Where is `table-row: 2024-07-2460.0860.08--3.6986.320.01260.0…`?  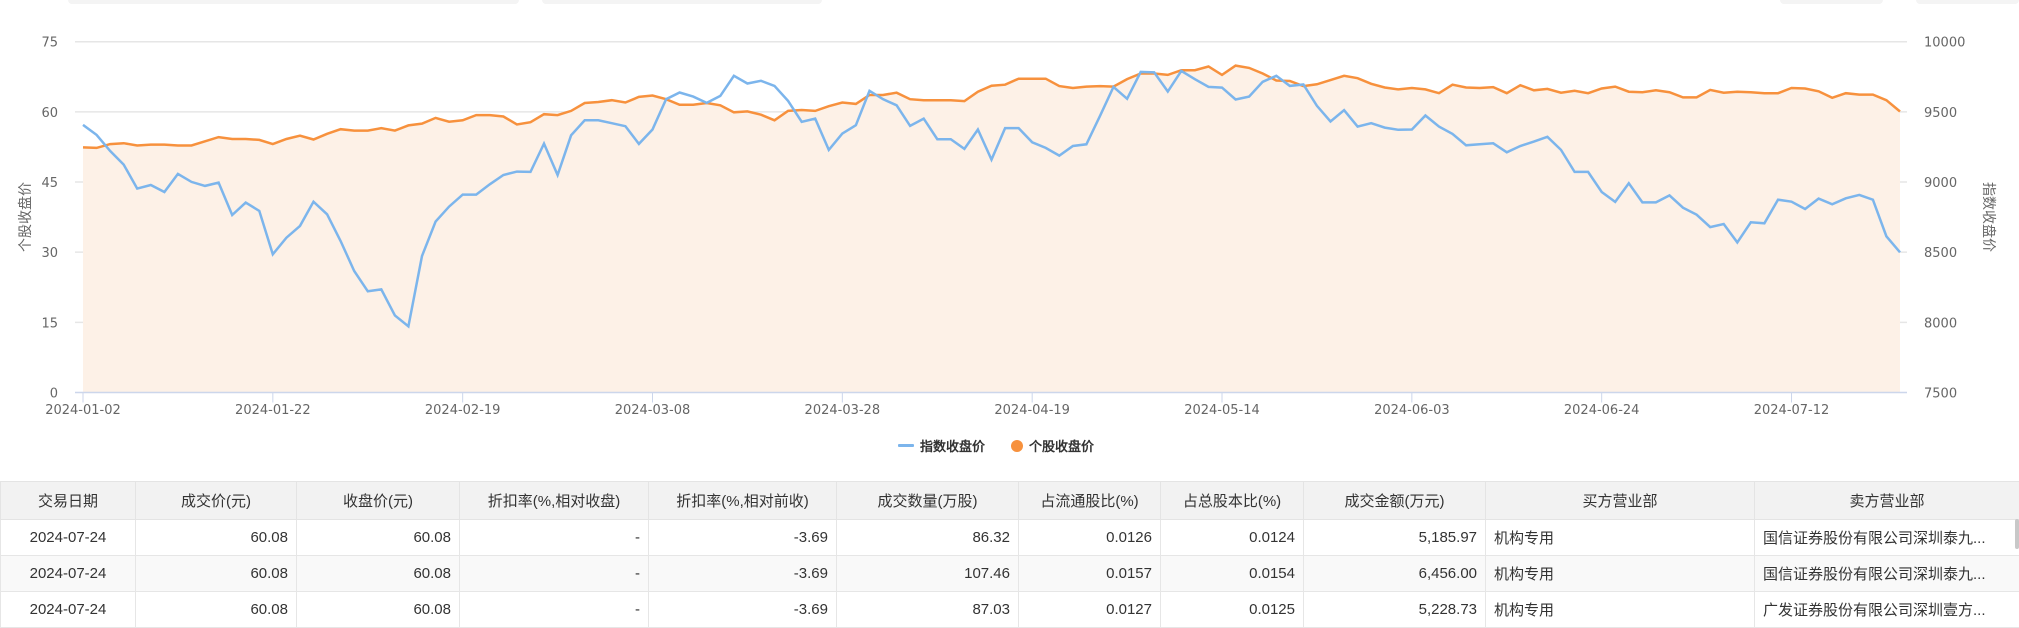 table-row: 2024-07-2460.0860.08--3.6986.320.01260.0… is located at coordinates (1010, 538).